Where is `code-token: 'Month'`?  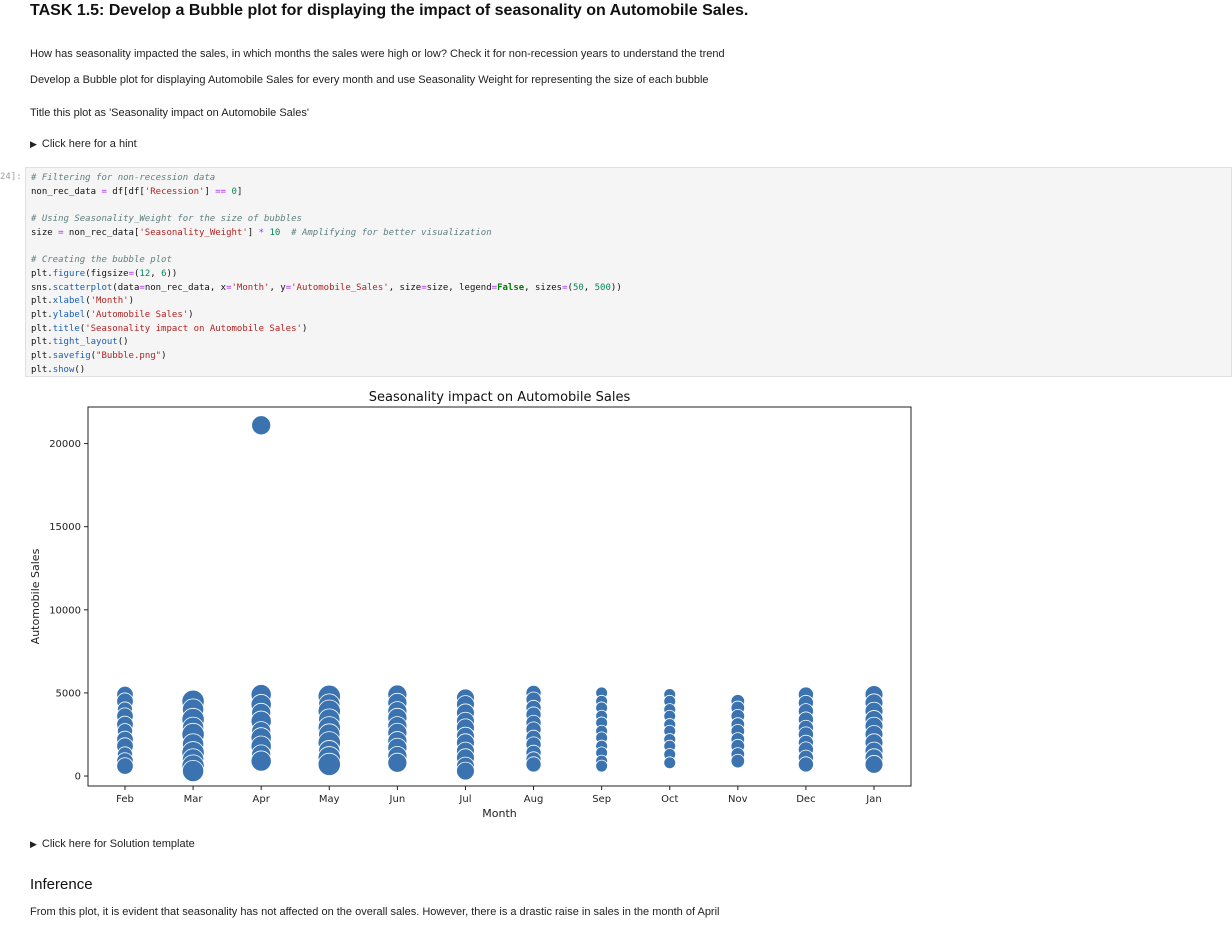
code-token: 'Month' is located at coordinates (109, 301).